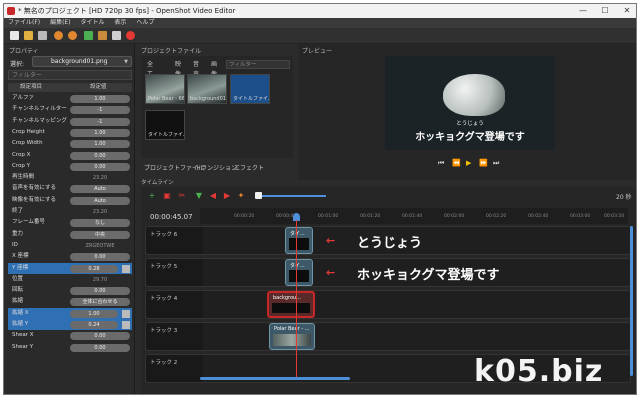 The height and width of the screenshot is (398, 640). Describe the element at coordinates (292, 196) in the screenshot. I see `zoom-slider-track` at that location.